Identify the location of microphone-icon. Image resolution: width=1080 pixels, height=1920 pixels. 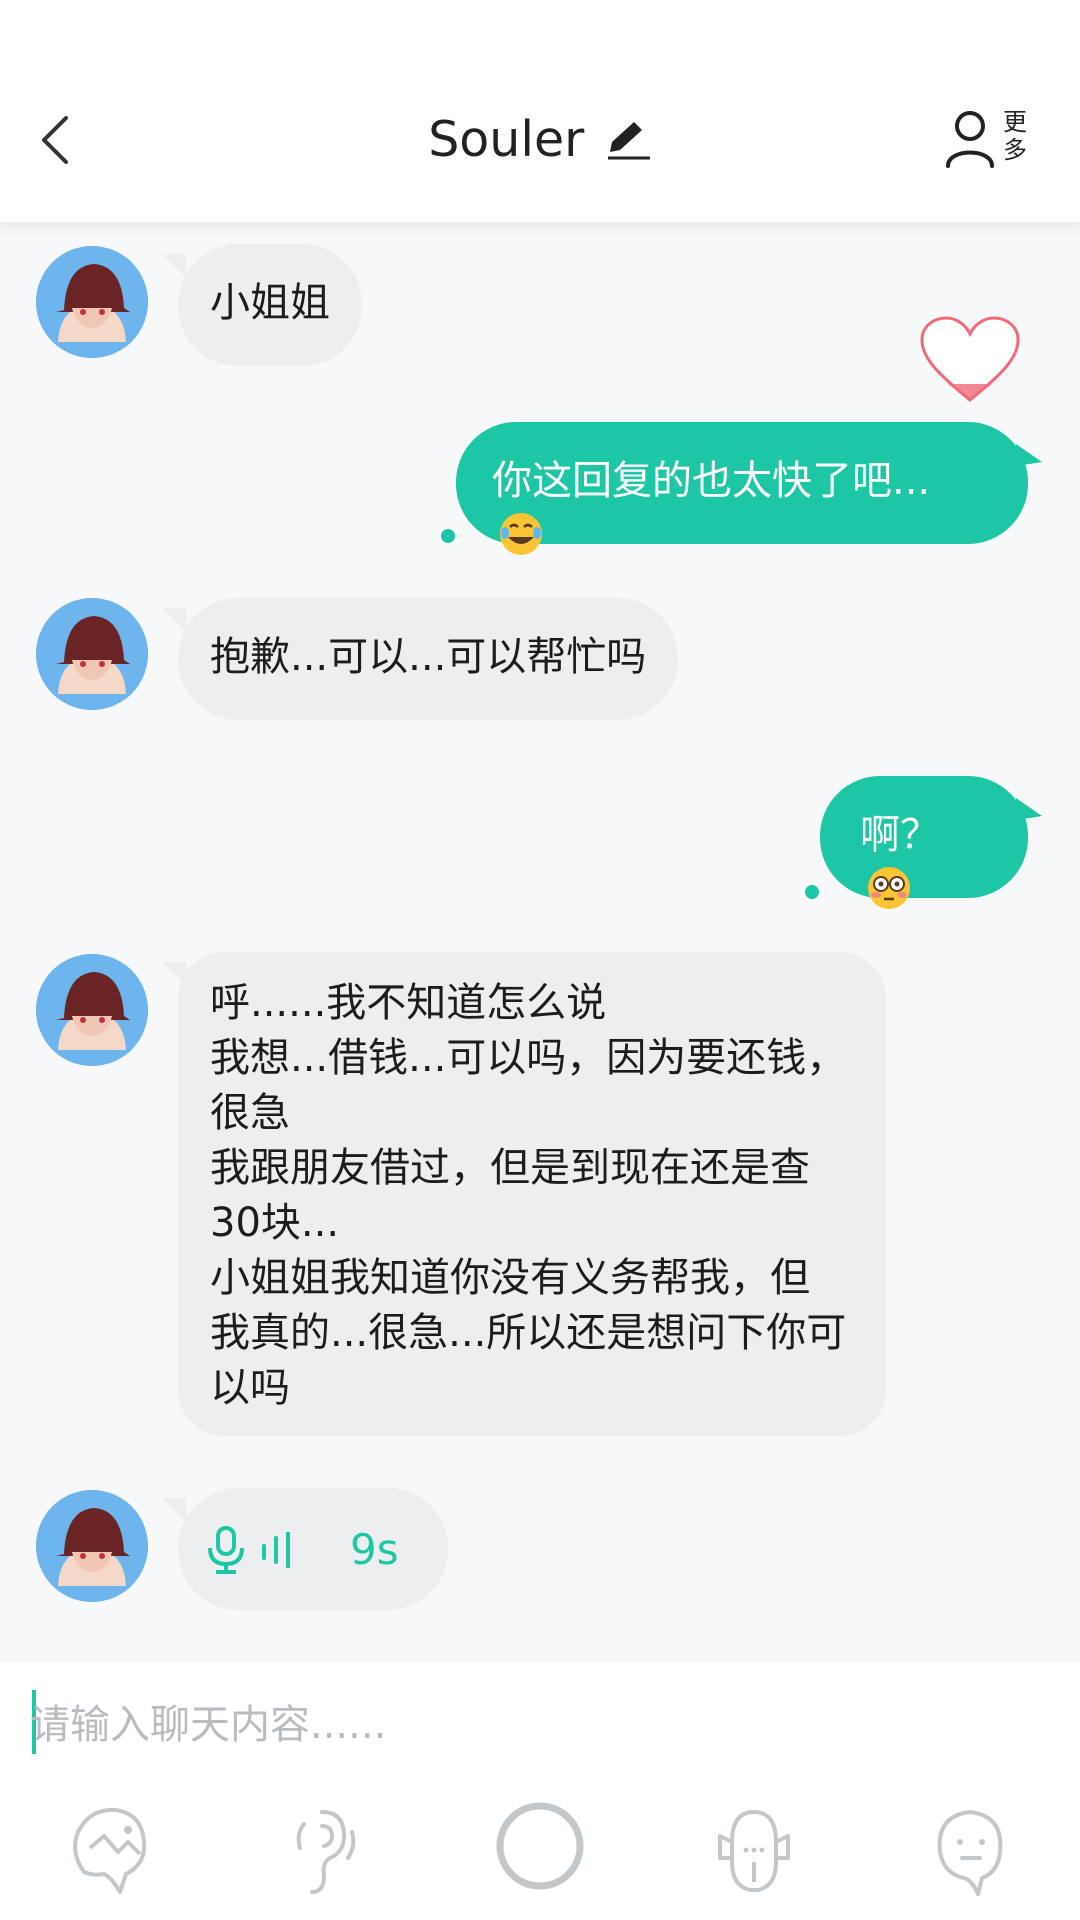
(226, 1550).